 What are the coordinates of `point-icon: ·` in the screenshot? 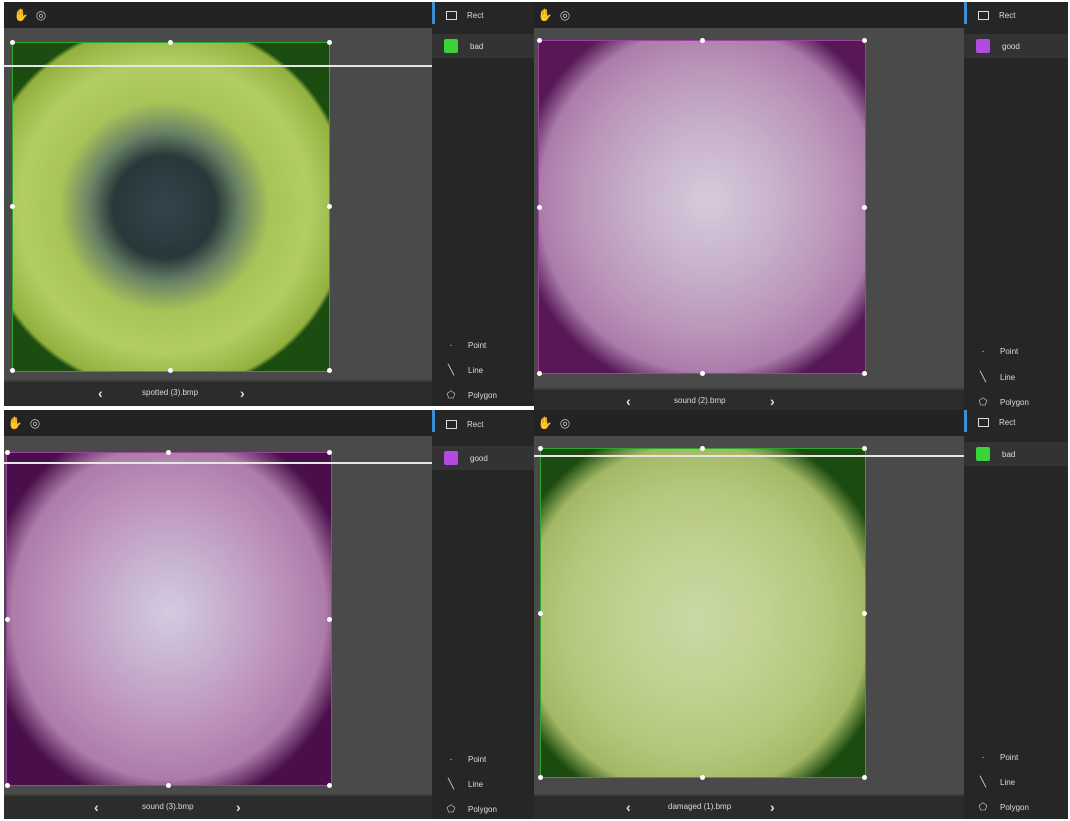 It's located at (451, 345).